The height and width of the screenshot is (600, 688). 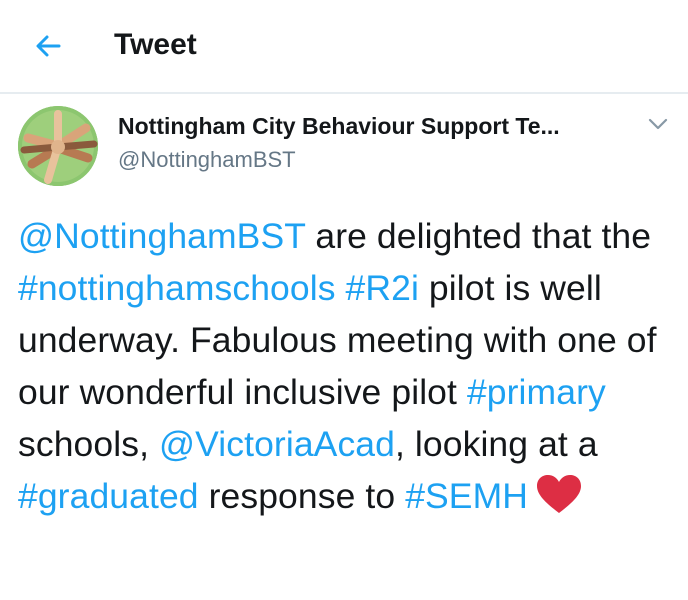 I want to click on arrow-left-icon, so click(x=48, y=46).